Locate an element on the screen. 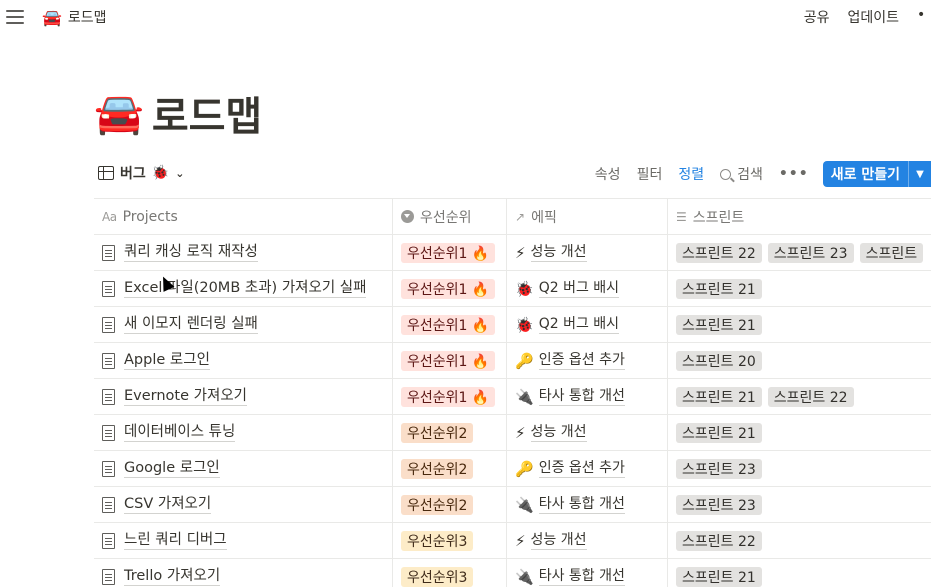 This screenshot has width=931, height=587. project-name: Evernote 가져오기 is located at coordinates (186, 396).